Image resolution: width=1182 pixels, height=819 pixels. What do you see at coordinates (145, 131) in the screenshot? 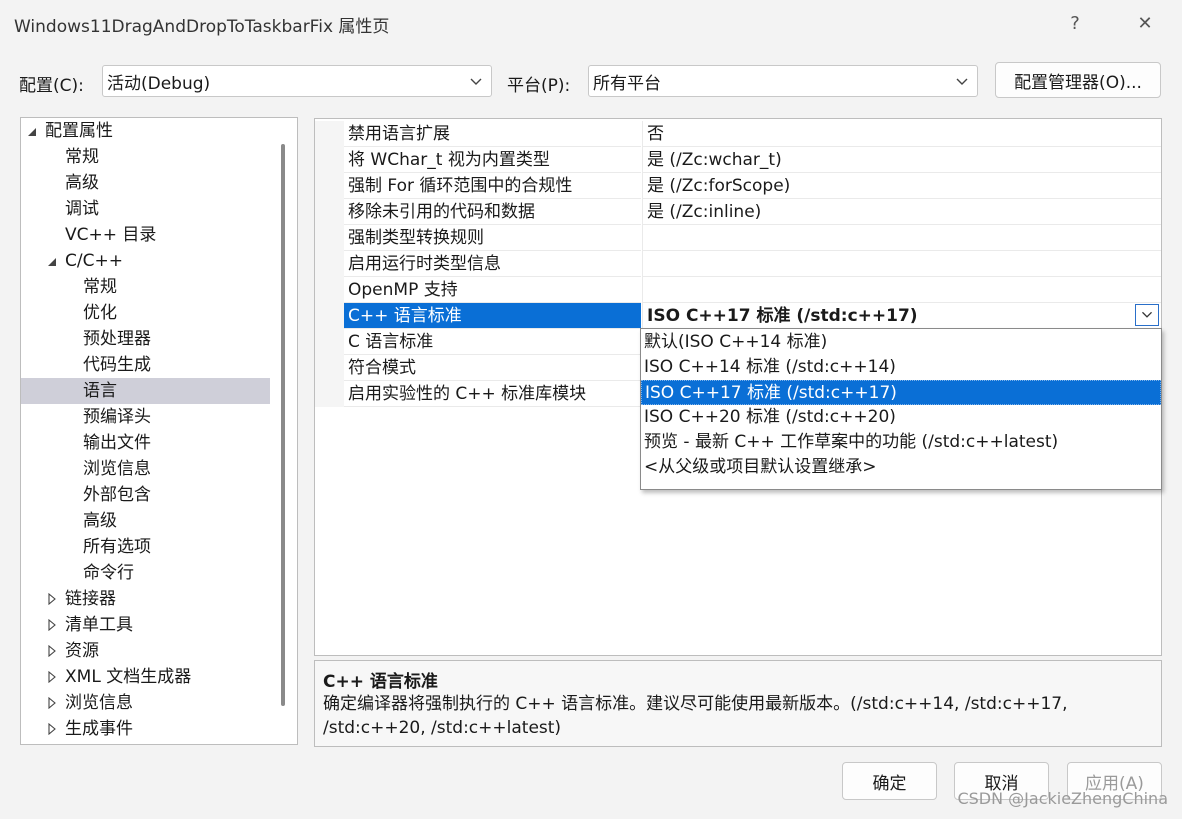
I see `tree-item: 配置属性` at bounding box center [145, 131].